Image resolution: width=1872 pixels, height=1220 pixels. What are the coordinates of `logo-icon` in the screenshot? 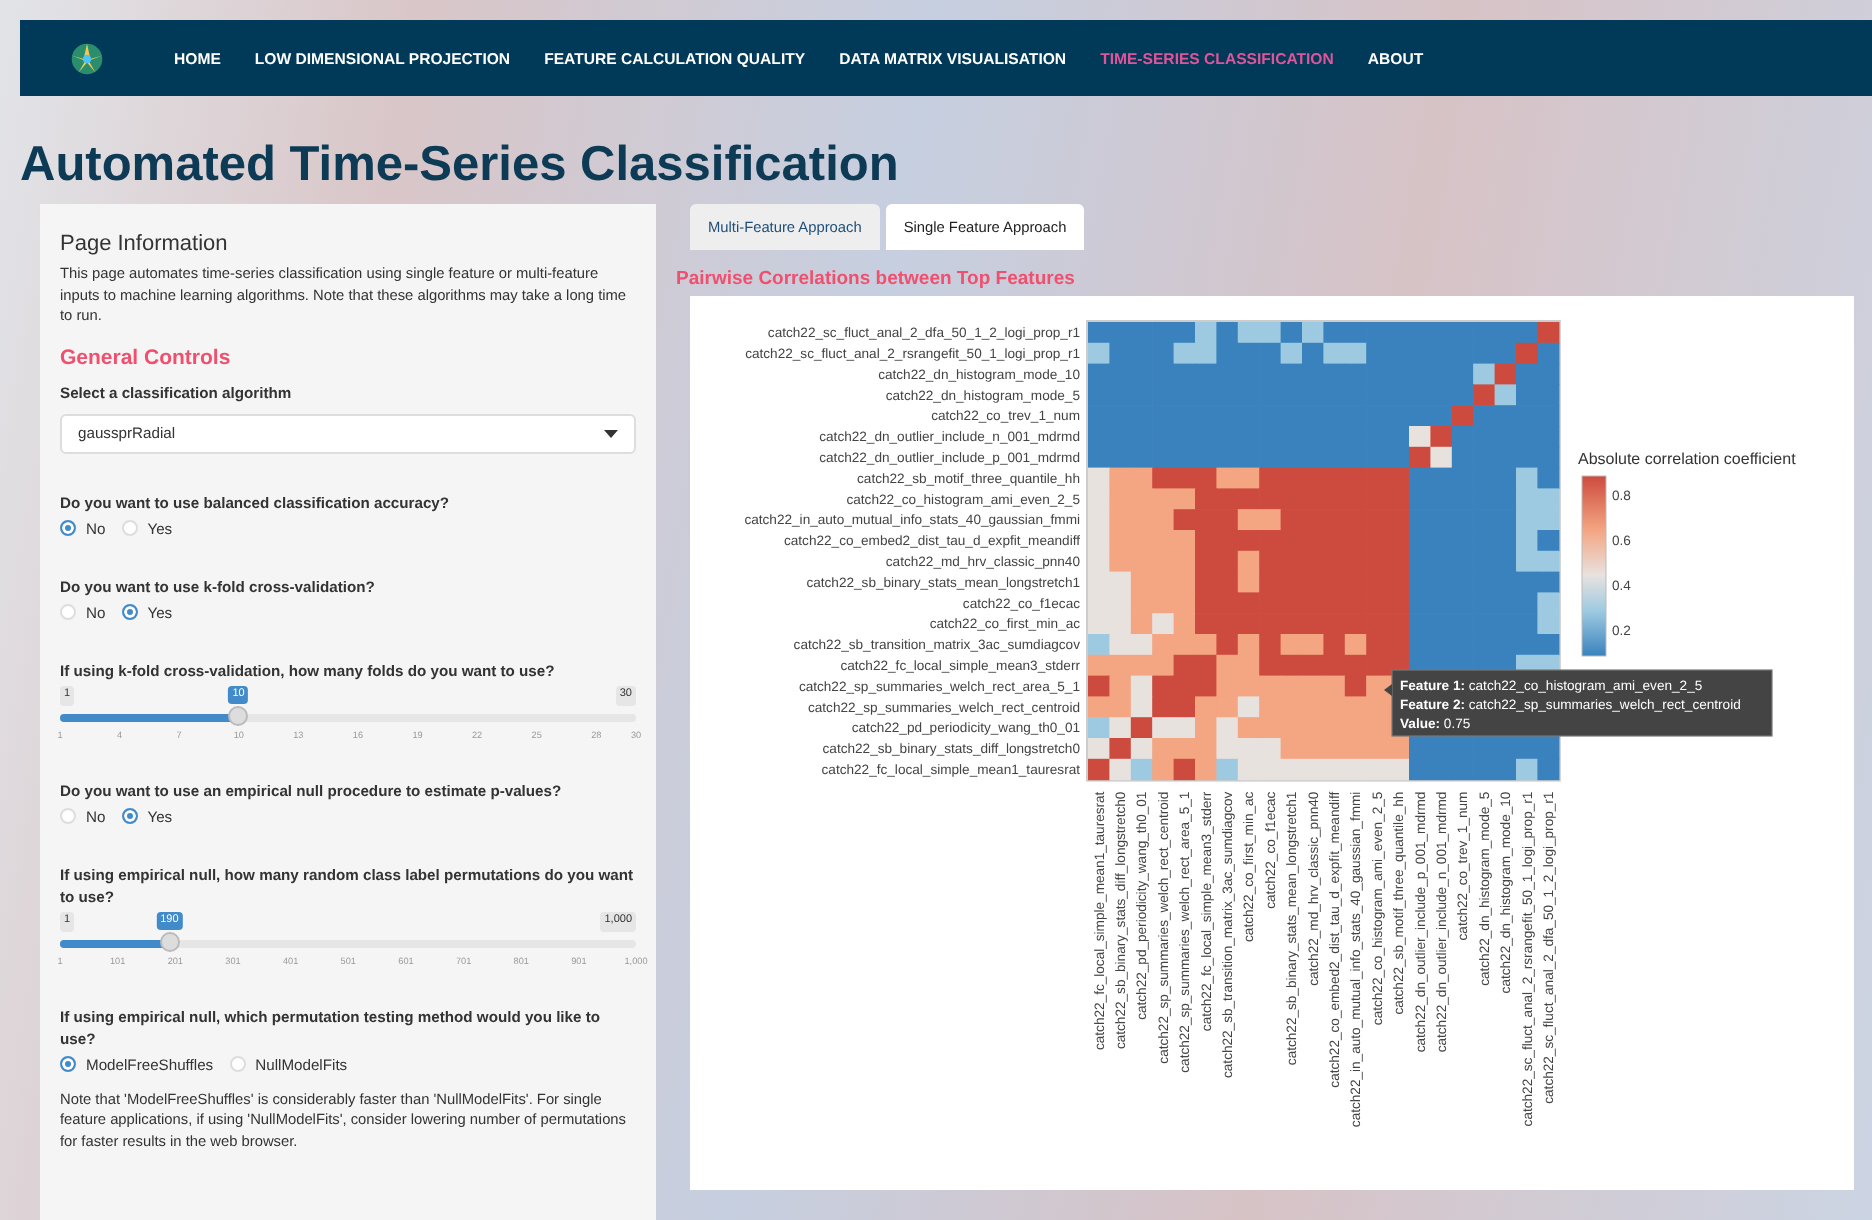 It's located at (87, 58).